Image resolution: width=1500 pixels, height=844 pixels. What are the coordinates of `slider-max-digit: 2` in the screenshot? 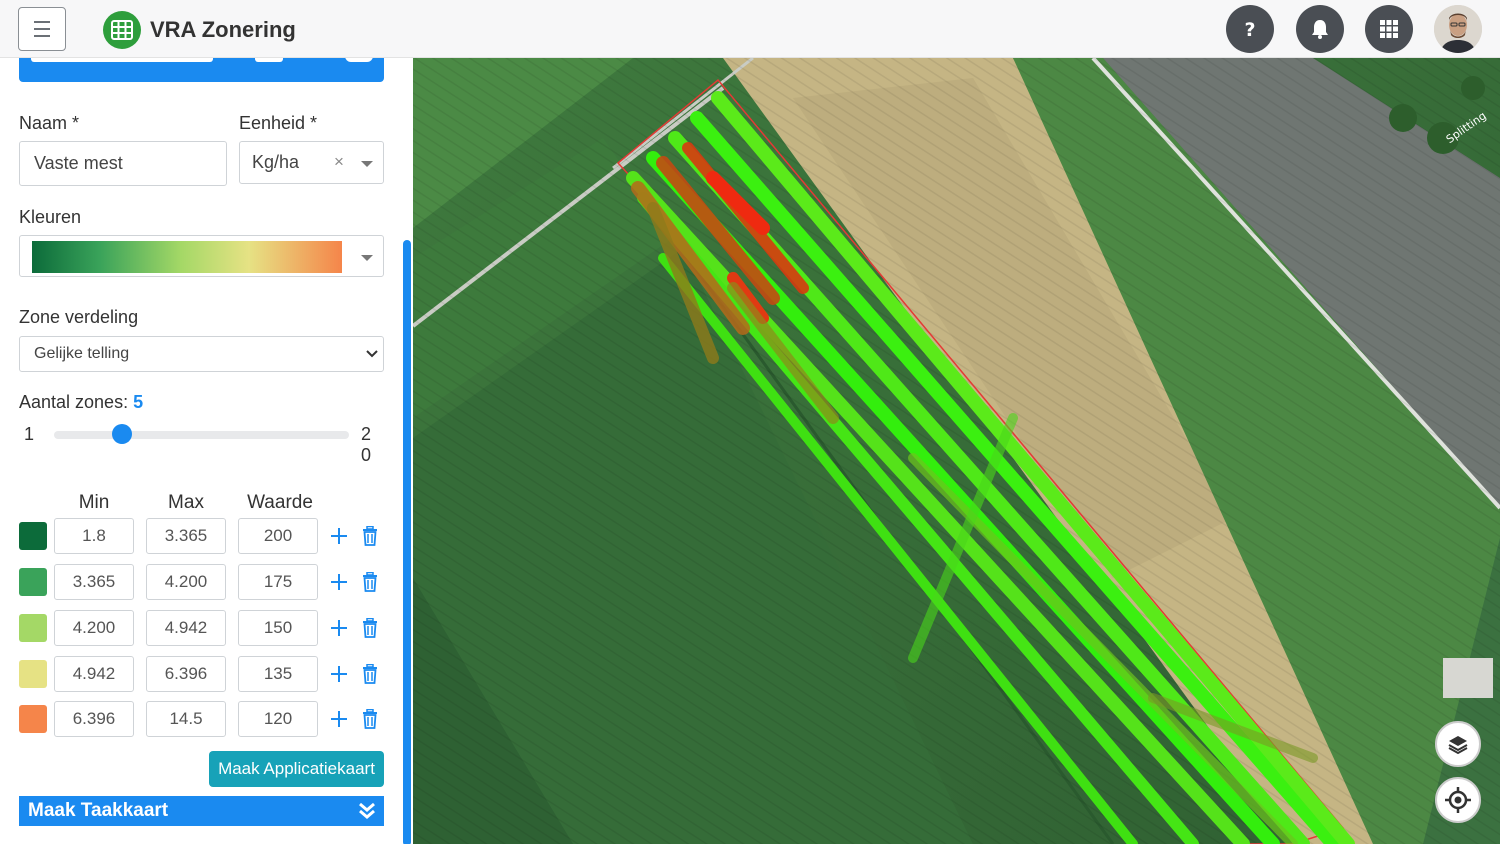 It's located at (366, 434).